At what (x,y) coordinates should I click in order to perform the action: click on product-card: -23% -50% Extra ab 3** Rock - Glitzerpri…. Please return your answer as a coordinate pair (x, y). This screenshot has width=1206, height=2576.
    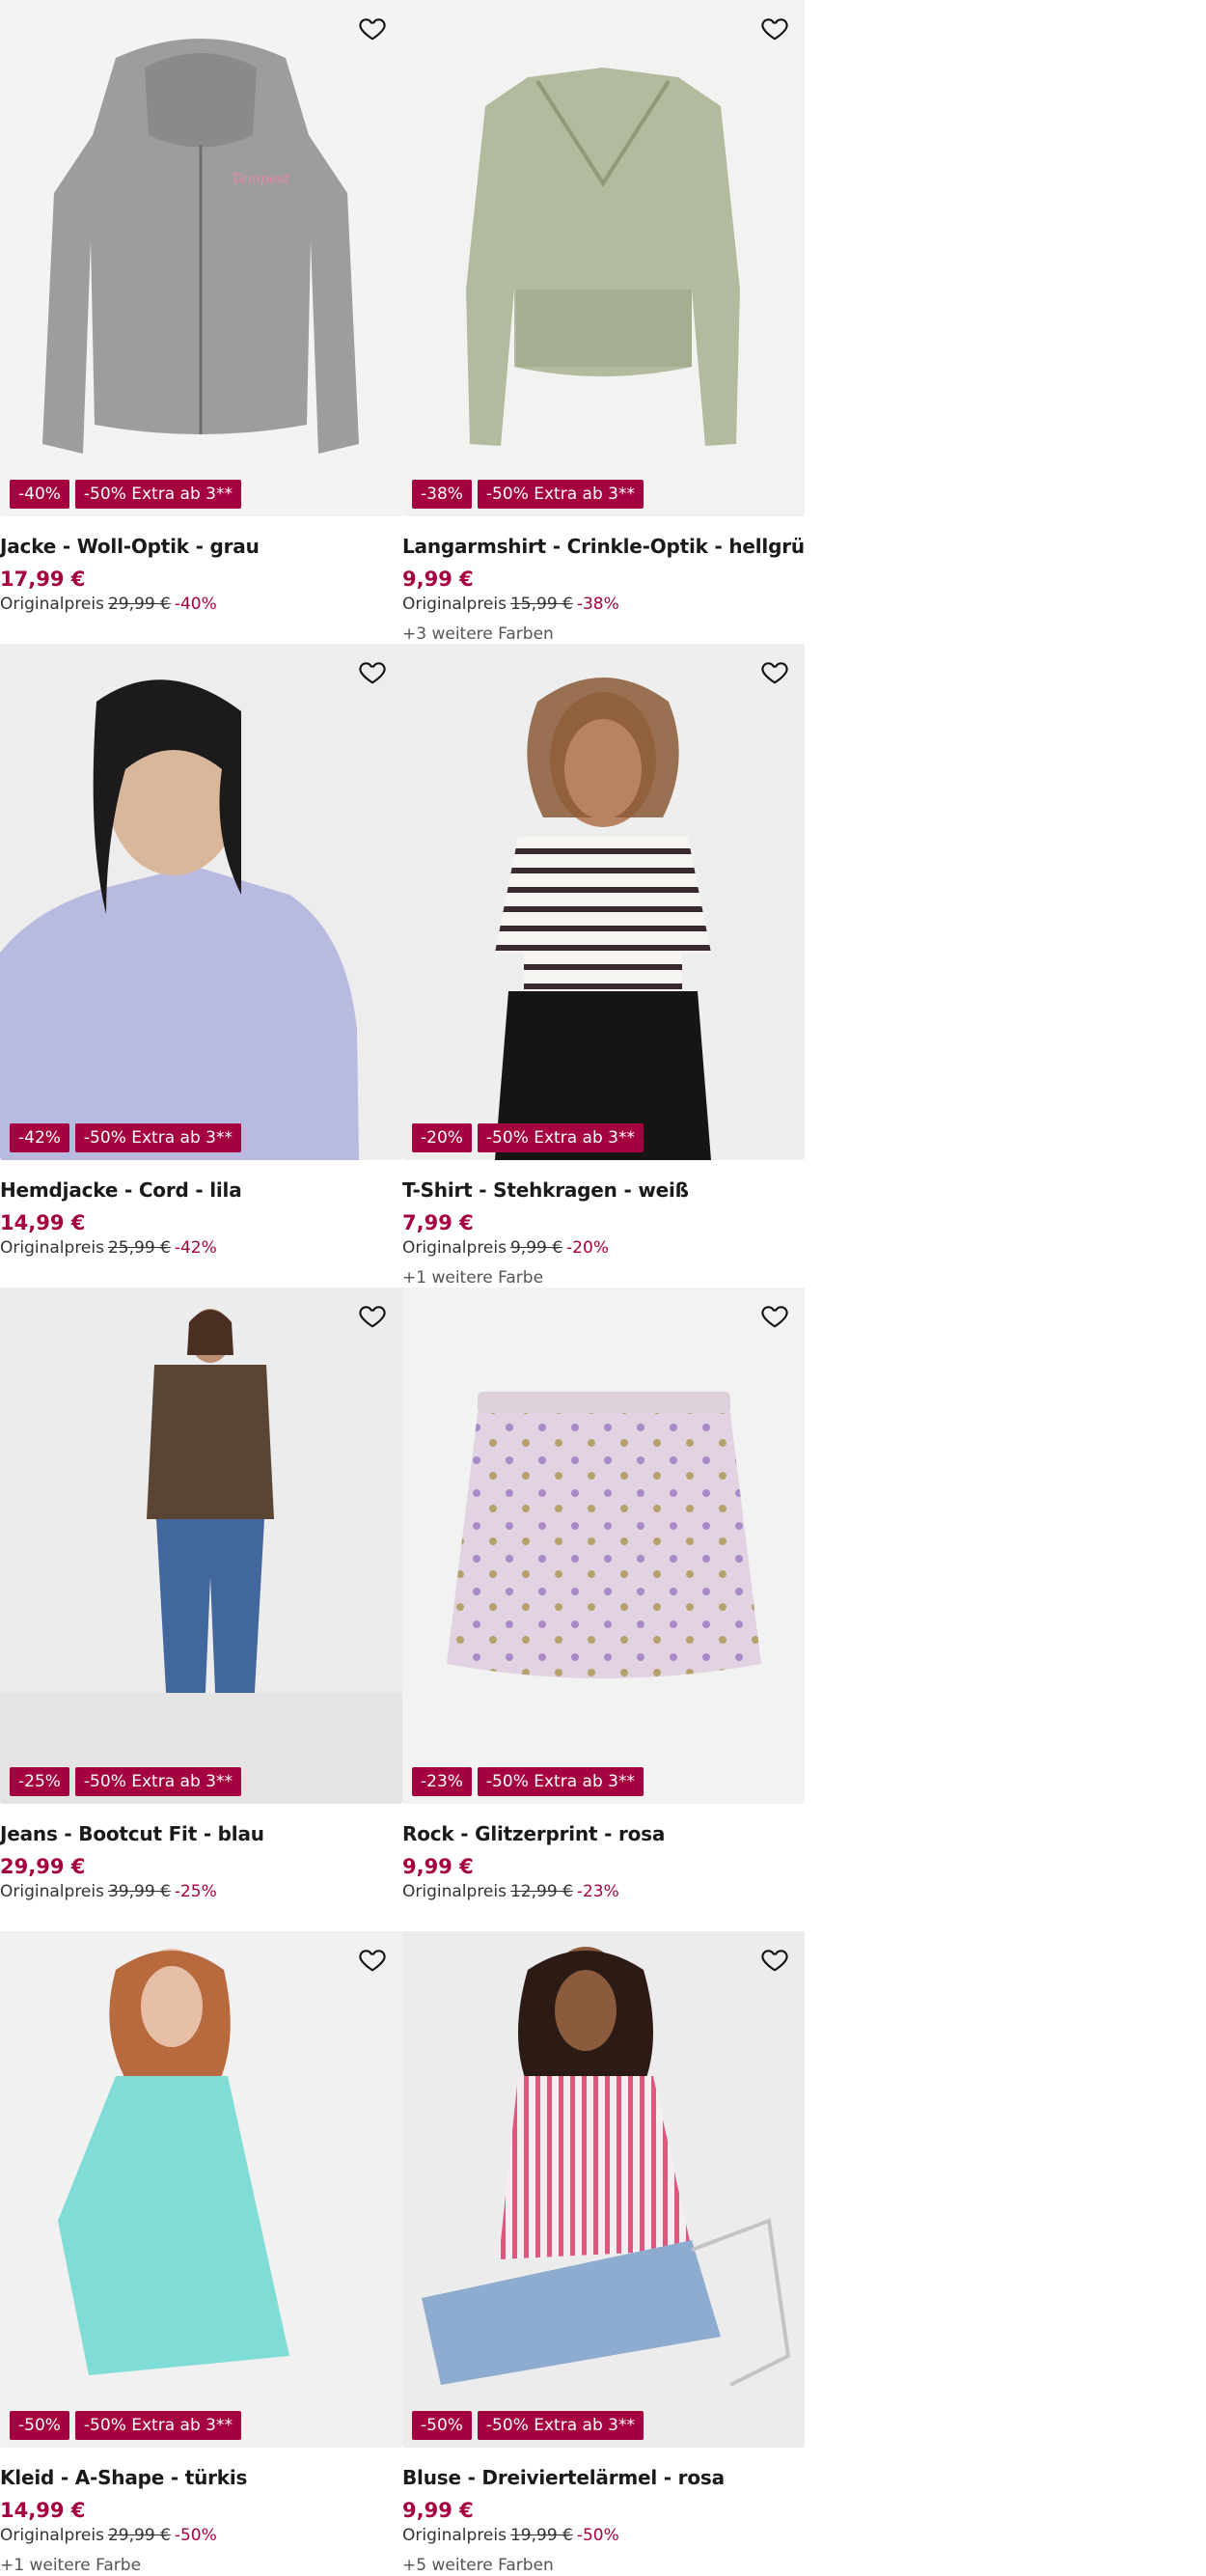
    Looking at the image, I should click on (604, 1609).